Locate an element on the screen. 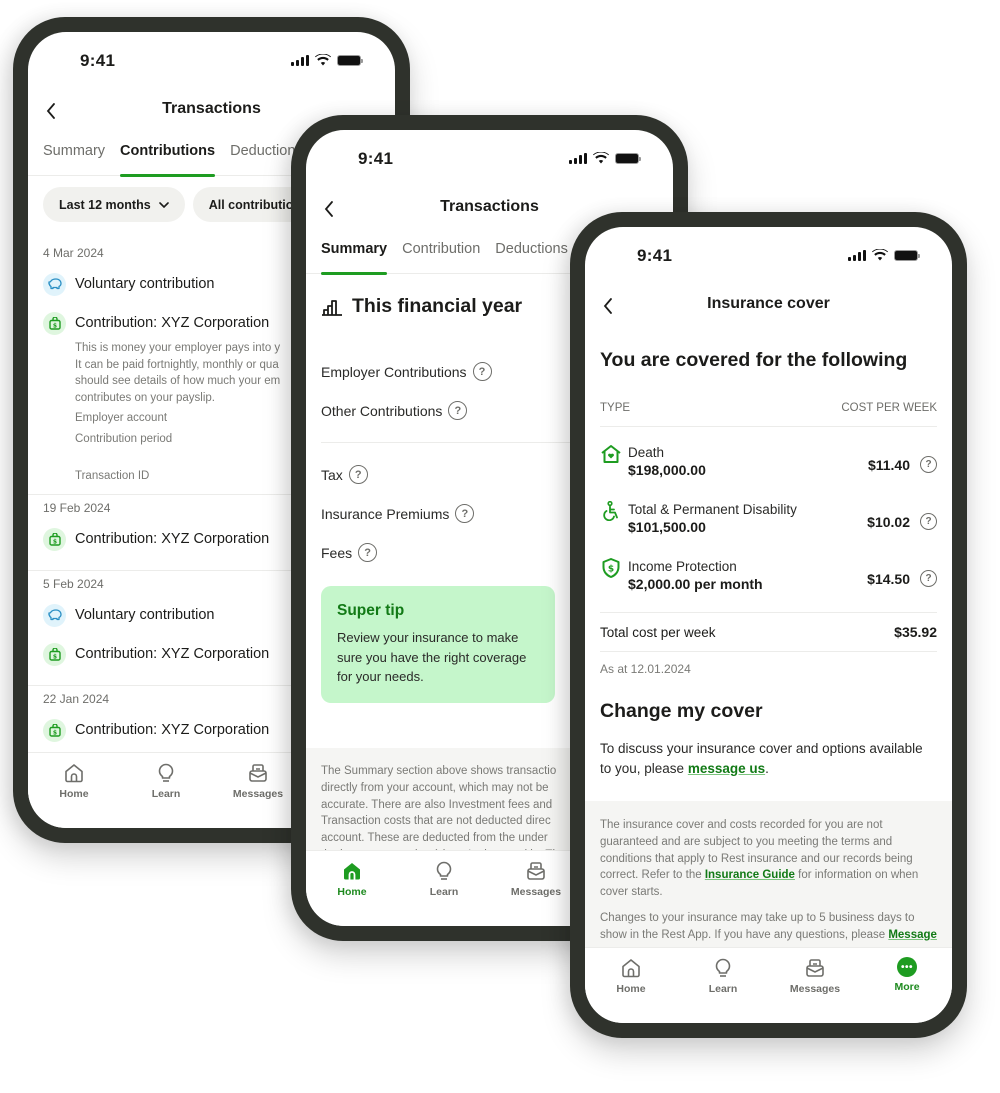 This screenshot has height=1093, width=1000. cover-amount: $2,000.00 per month is located at coordinates (695, 584).